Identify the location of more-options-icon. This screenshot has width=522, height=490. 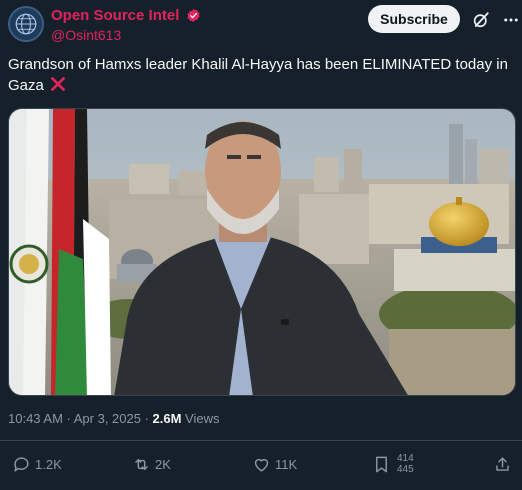
(511, 20).